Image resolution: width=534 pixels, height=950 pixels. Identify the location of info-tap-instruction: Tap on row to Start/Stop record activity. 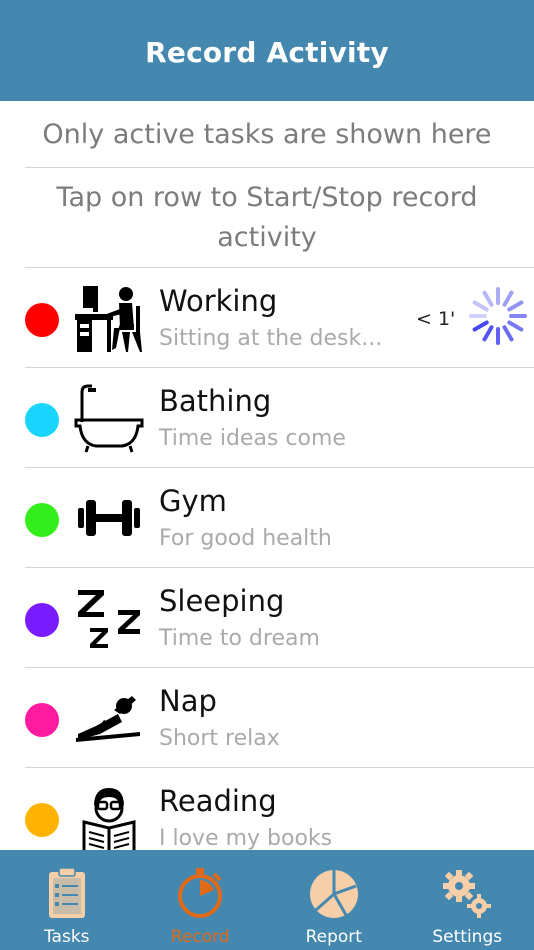
(267, 217).